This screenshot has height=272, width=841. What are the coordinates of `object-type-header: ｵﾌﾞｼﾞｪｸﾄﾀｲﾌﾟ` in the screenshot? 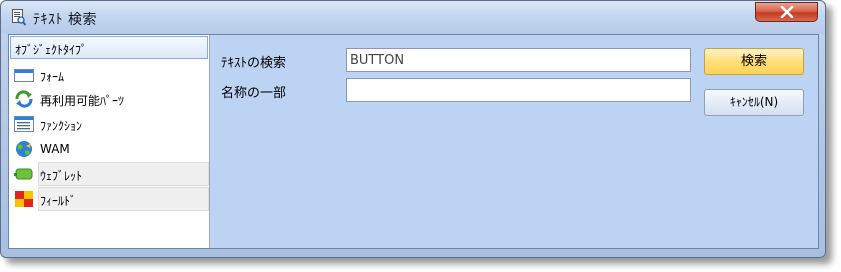 It's located at (109, 47).